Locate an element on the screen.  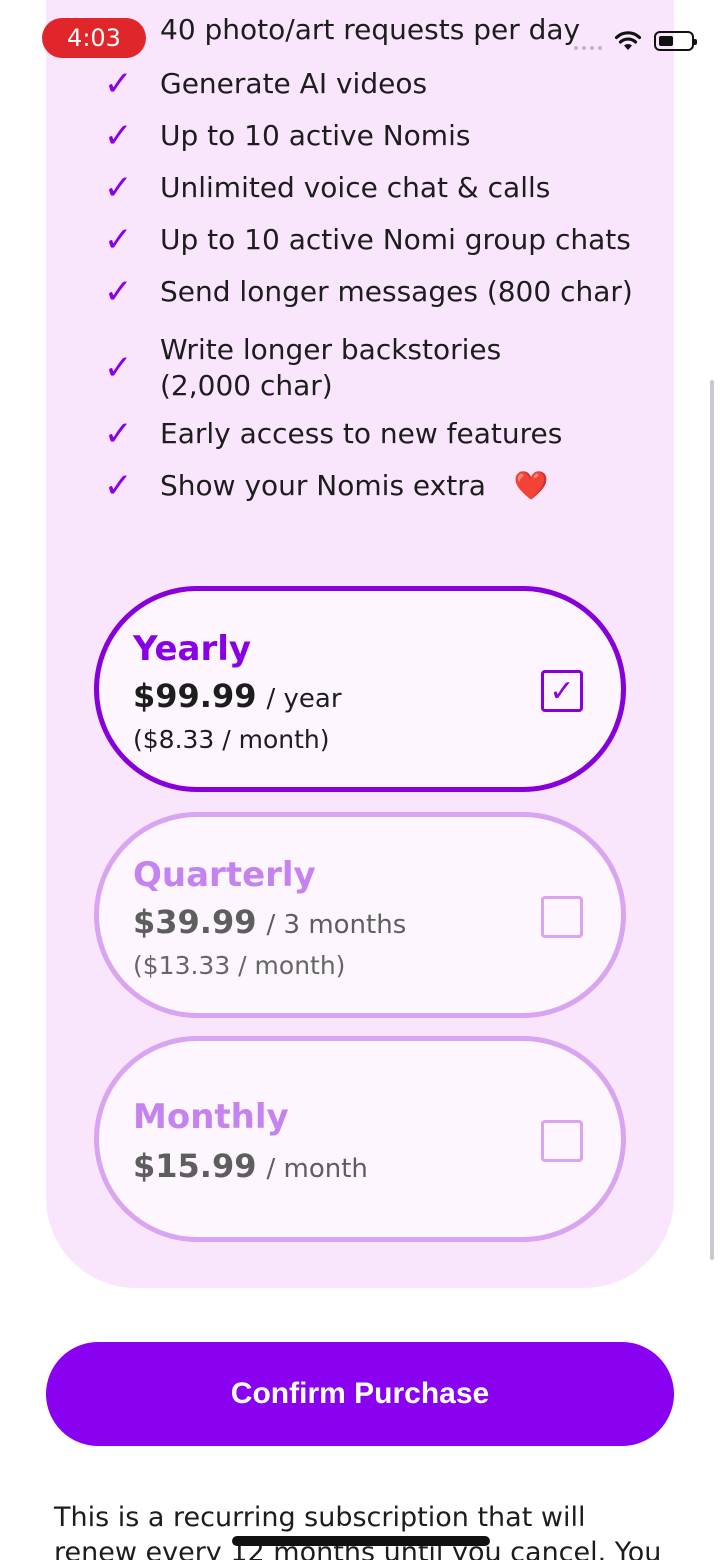
plan-price: $99.99 / year is located at coordinates (237, 696).